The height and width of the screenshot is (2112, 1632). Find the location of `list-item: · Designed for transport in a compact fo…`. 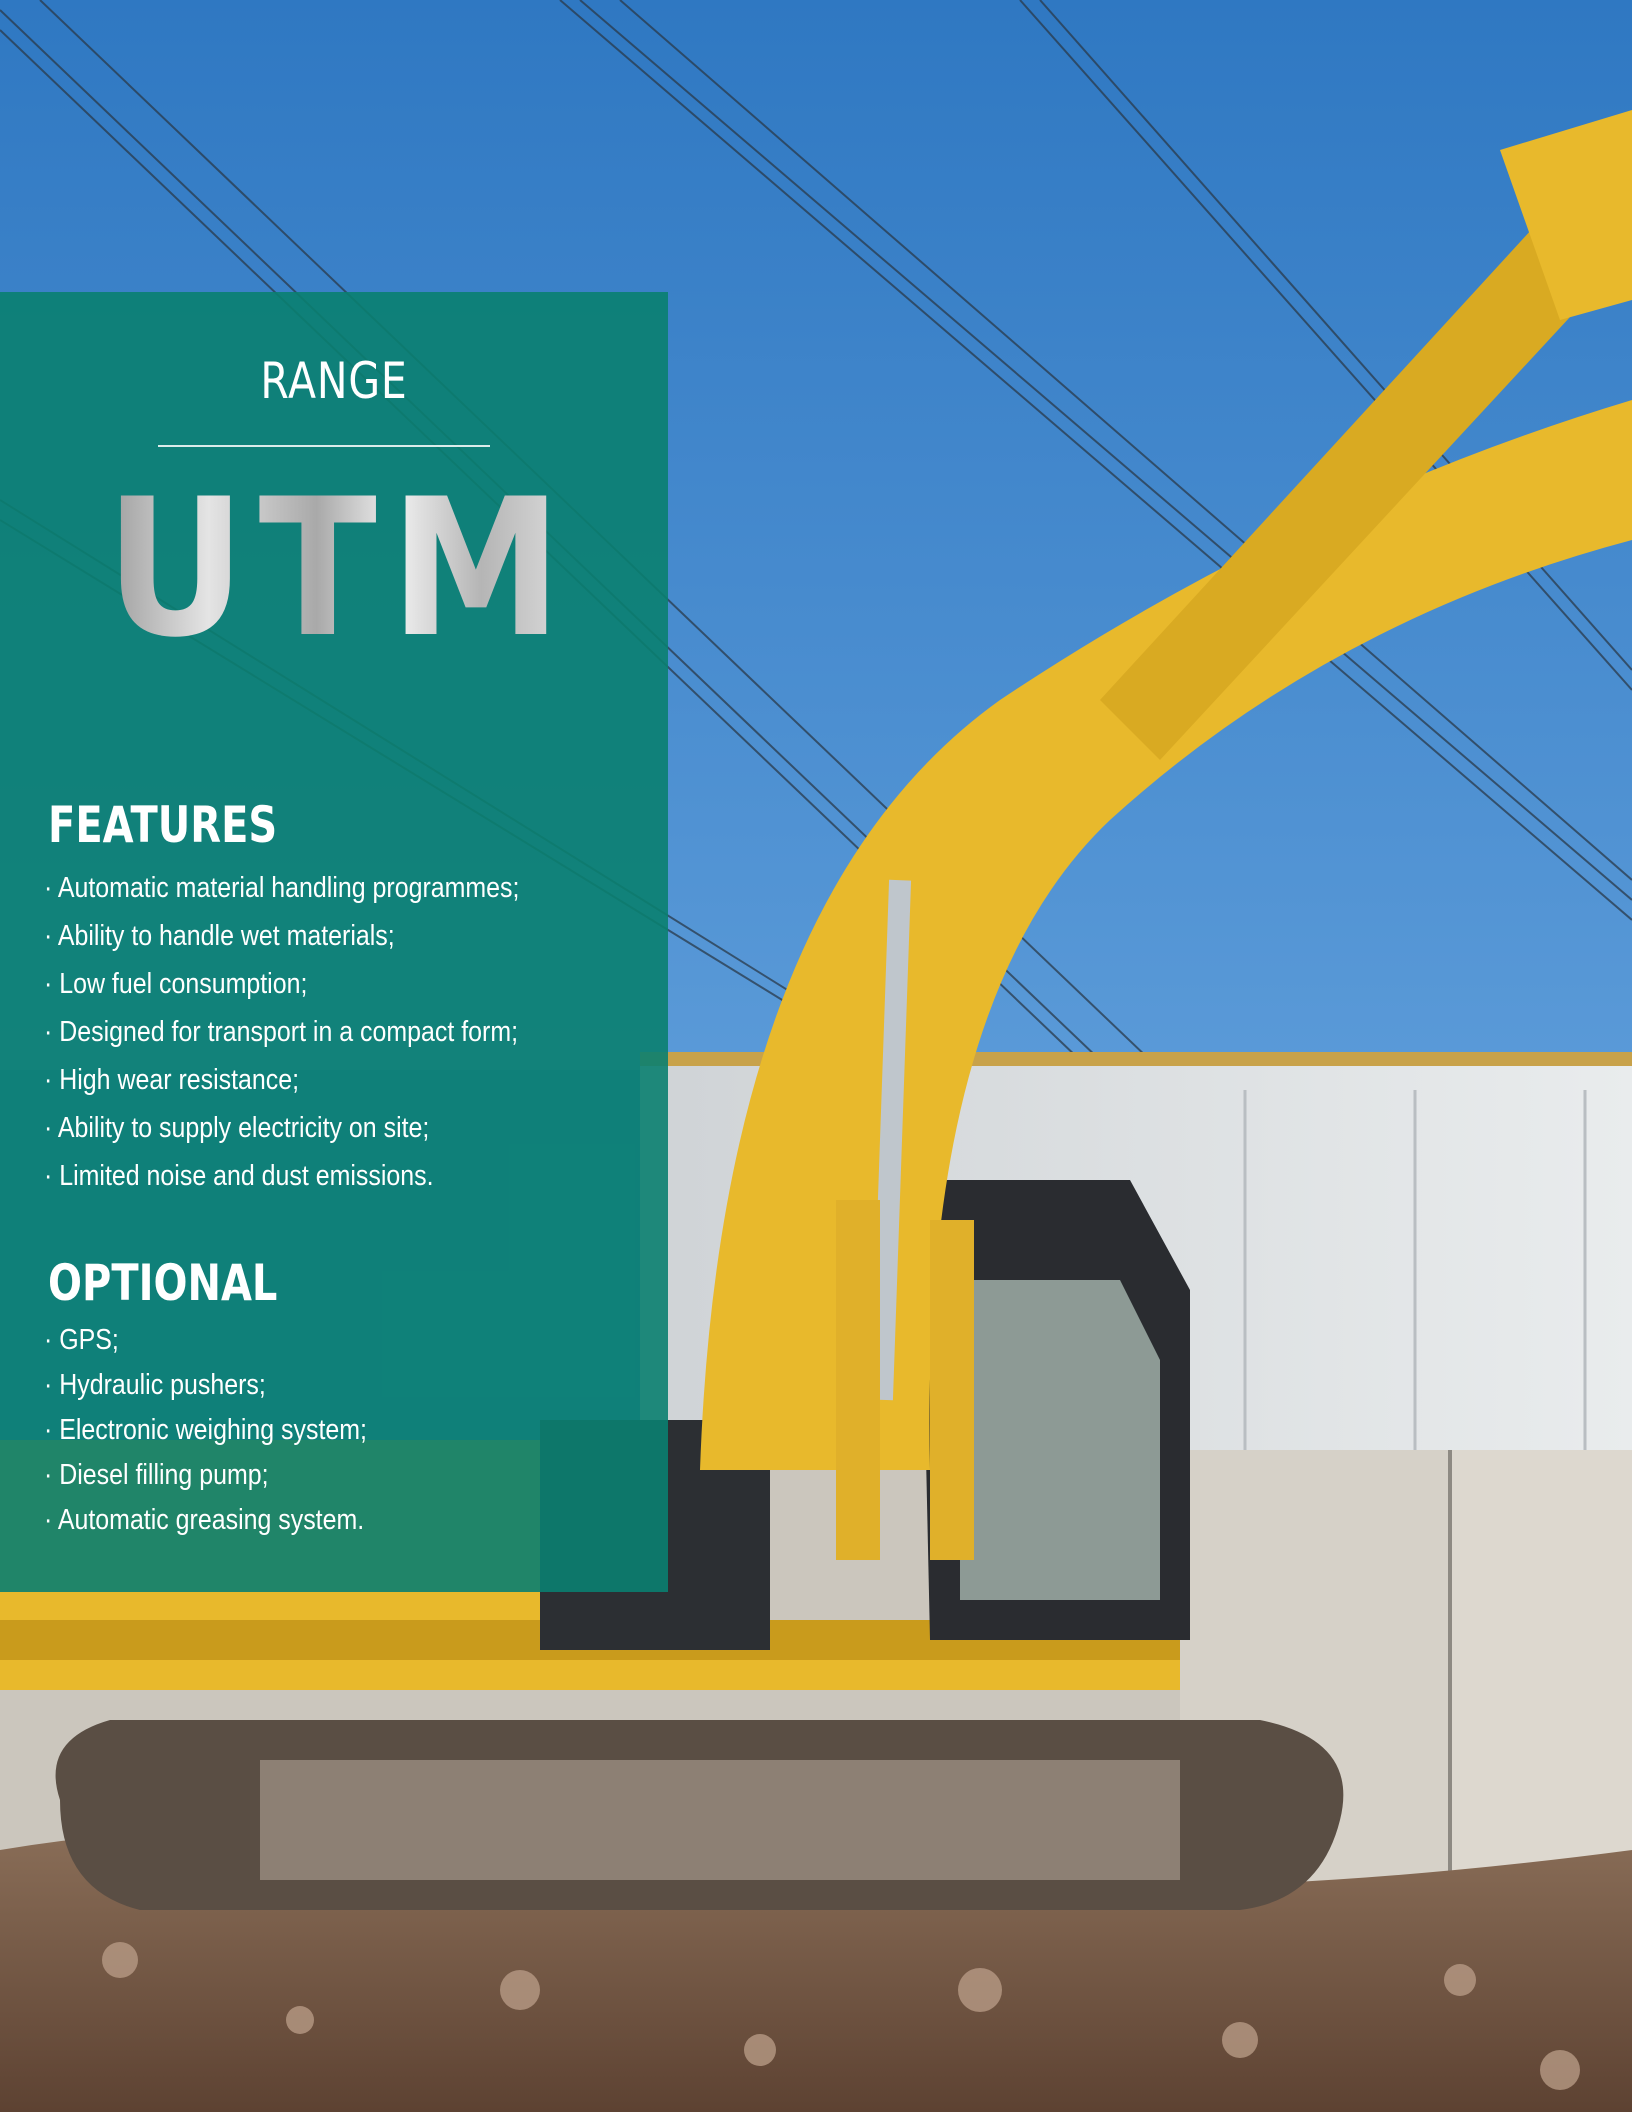

list-item: · Designed for transport in a compact fo… is located at coordinates (281, 1032).